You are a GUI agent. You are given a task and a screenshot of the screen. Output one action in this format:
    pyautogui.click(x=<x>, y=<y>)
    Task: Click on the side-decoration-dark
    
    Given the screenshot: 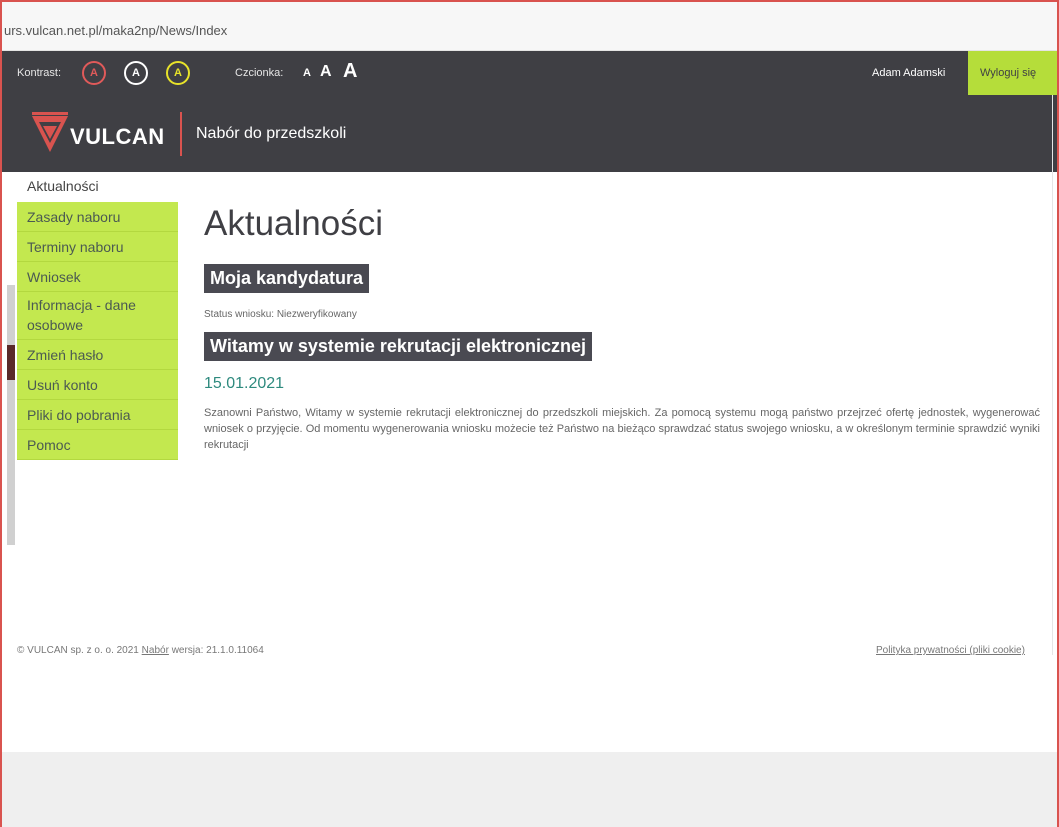 What is the action you would take?
    pyautogui.click(x=11, y=362)
    